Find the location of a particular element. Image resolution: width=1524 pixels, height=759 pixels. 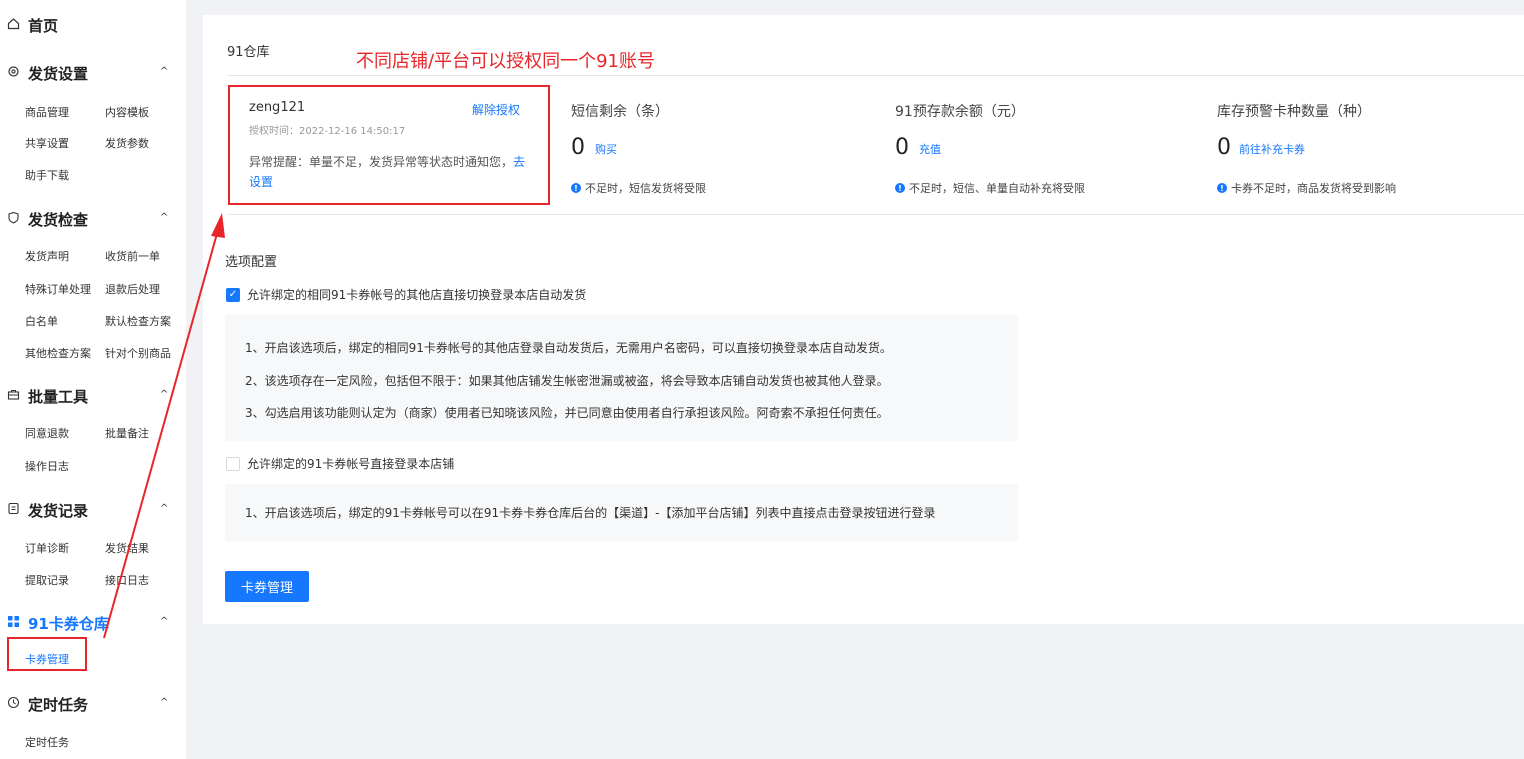

stat-sms: 短信剩余（条） 0 购买 ! 不足时，短信发货将受限 is located at coordinates (638, 148).